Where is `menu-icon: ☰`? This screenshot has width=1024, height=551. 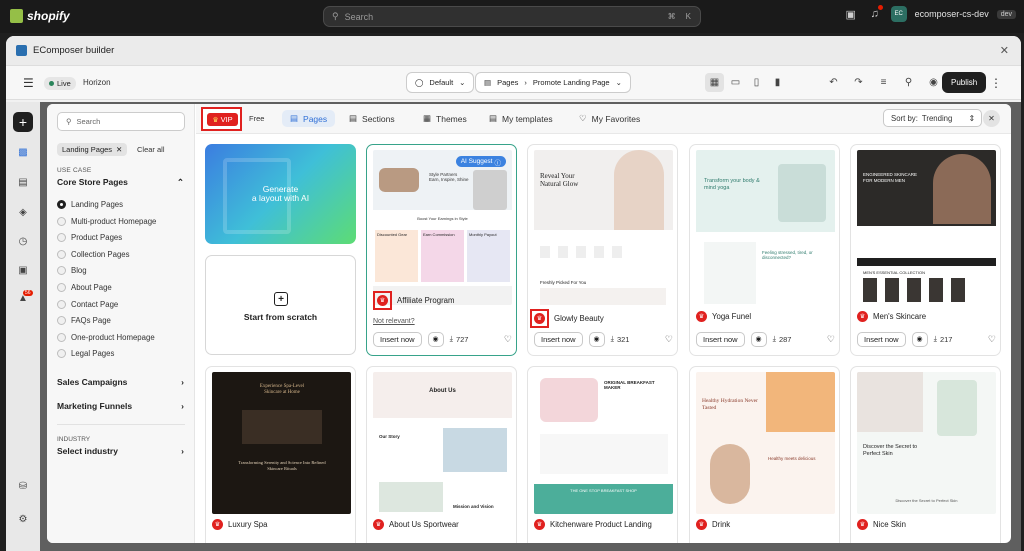
menu-icon: ☰ is located at coordinates (28, 82).